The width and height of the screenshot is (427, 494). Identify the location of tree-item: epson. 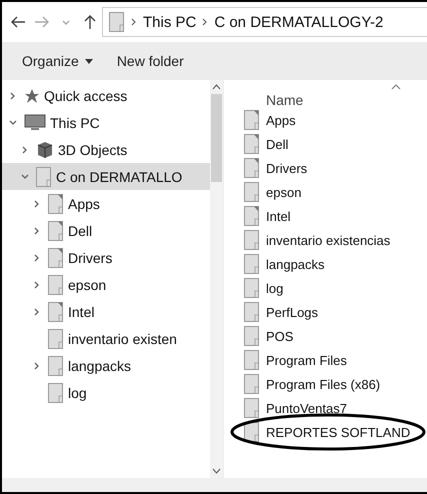
(106, 284).